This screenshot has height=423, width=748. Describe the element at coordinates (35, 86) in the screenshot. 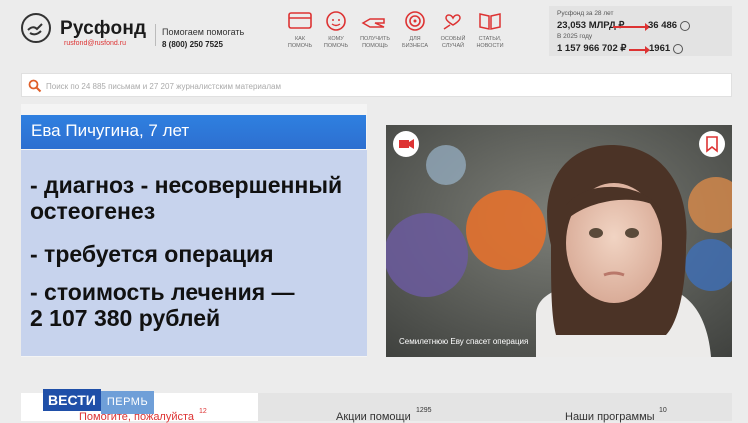

I see `search-icon` at that location.